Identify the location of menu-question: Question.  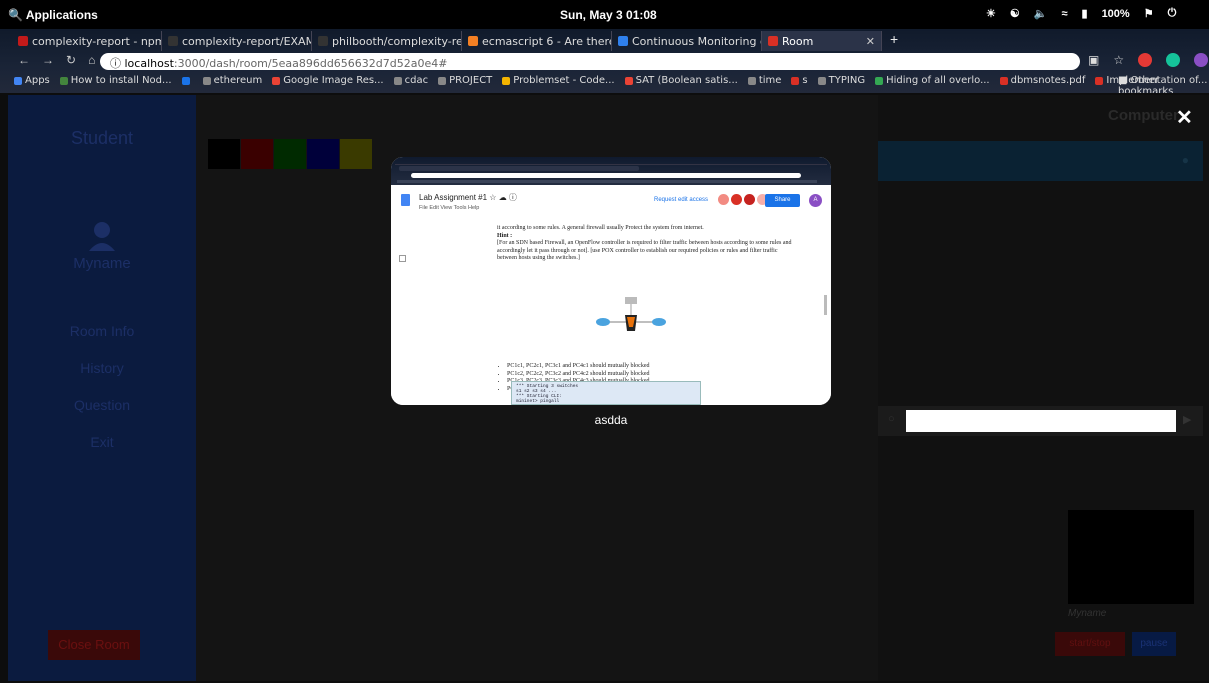
(102, 405).